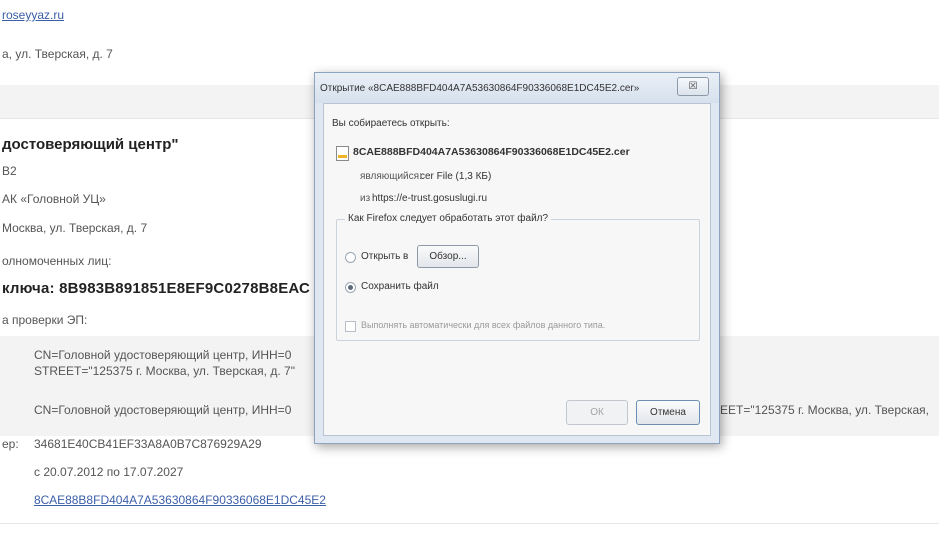  I want to click on divider, so click(469, 523).